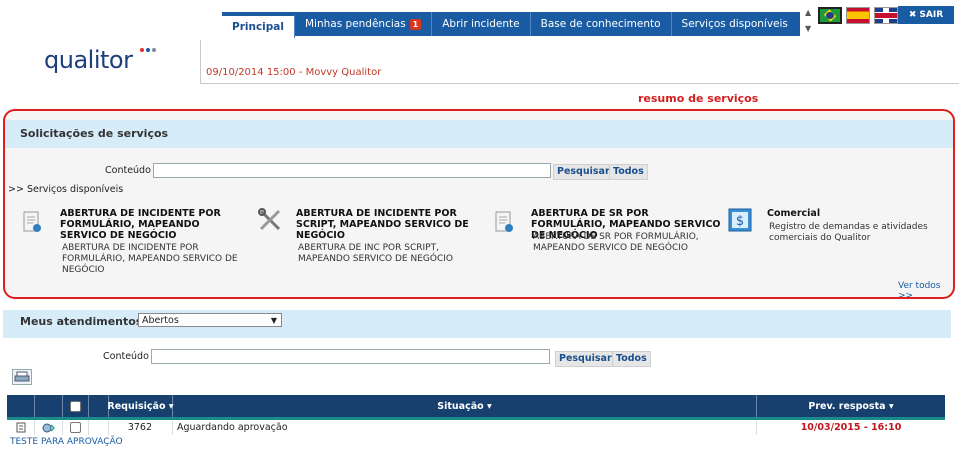  Describe the element at coordinates (912, 15) in the screenshot. I see `exit-icon: ✖` at that location.